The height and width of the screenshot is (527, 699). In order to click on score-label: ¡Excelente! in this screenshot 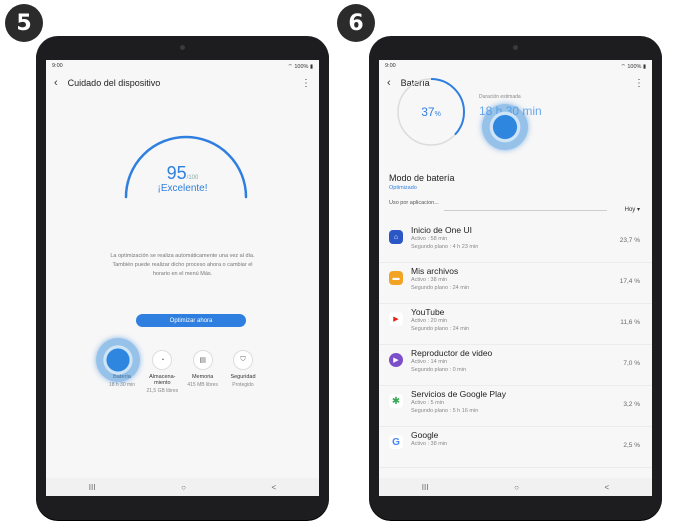, I will do `click(182, 188)`.